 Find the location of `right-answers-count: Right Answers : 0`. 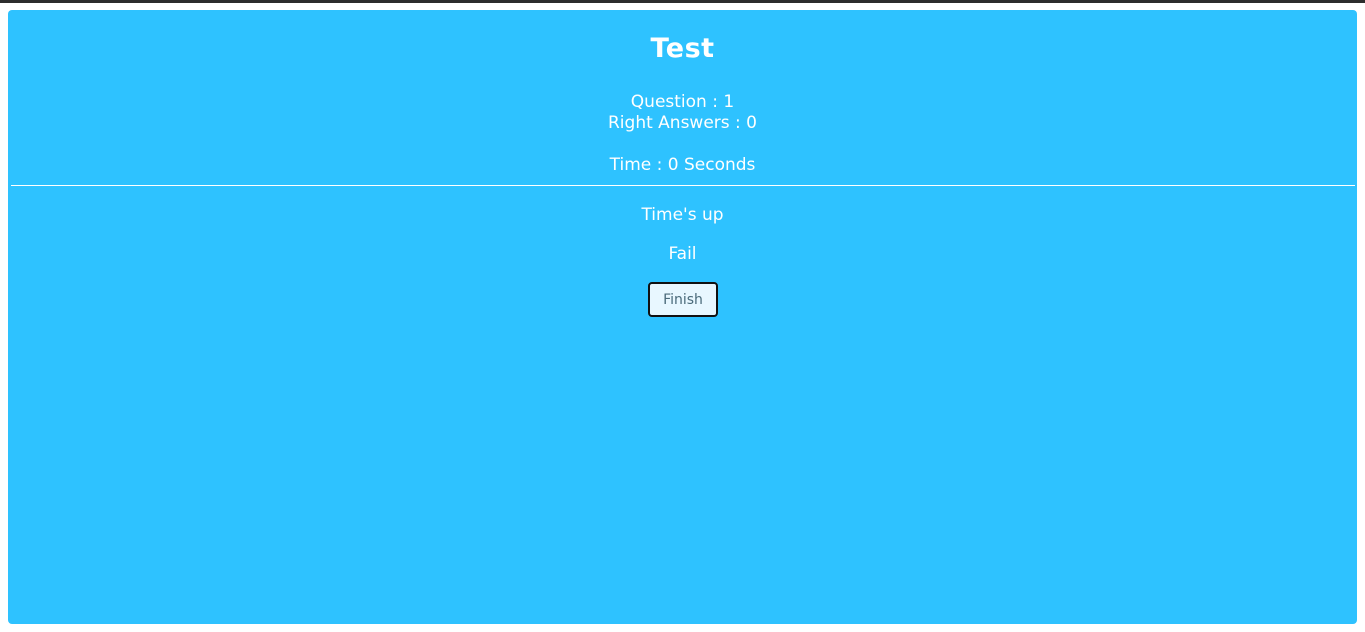

right-answers-count: Right Answers : 0 is located at coordinates (682, 123).